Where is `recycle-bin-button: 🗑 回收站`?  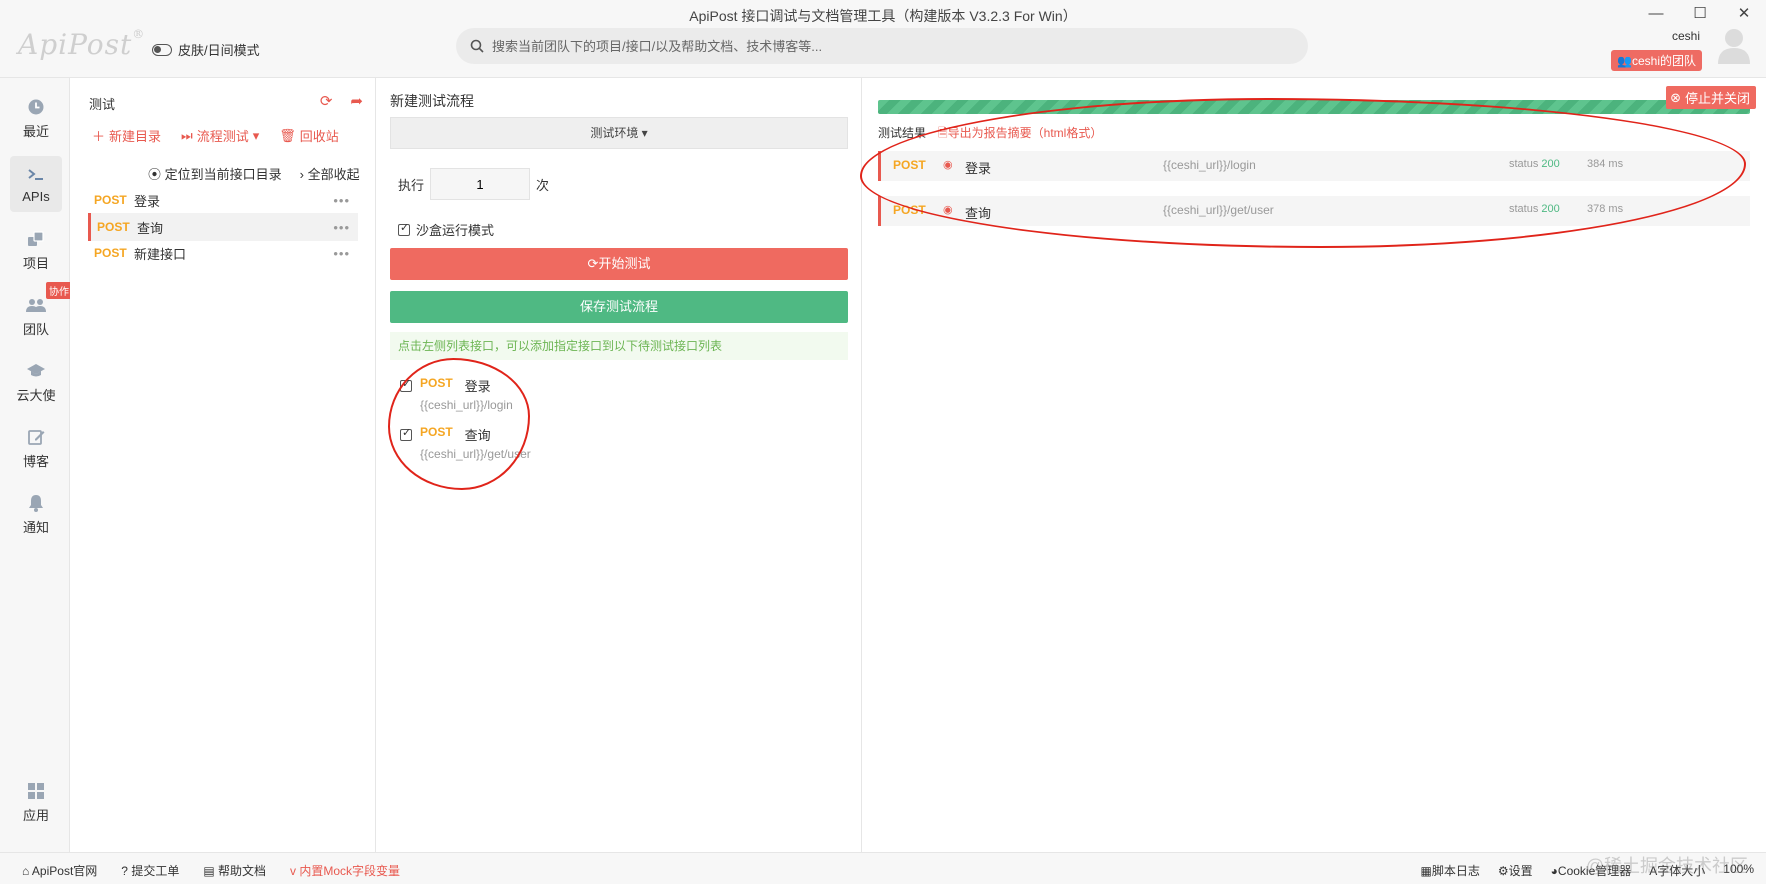 recycle-bin-button: 🗑 回收站 is located at coordinates (309, 135).